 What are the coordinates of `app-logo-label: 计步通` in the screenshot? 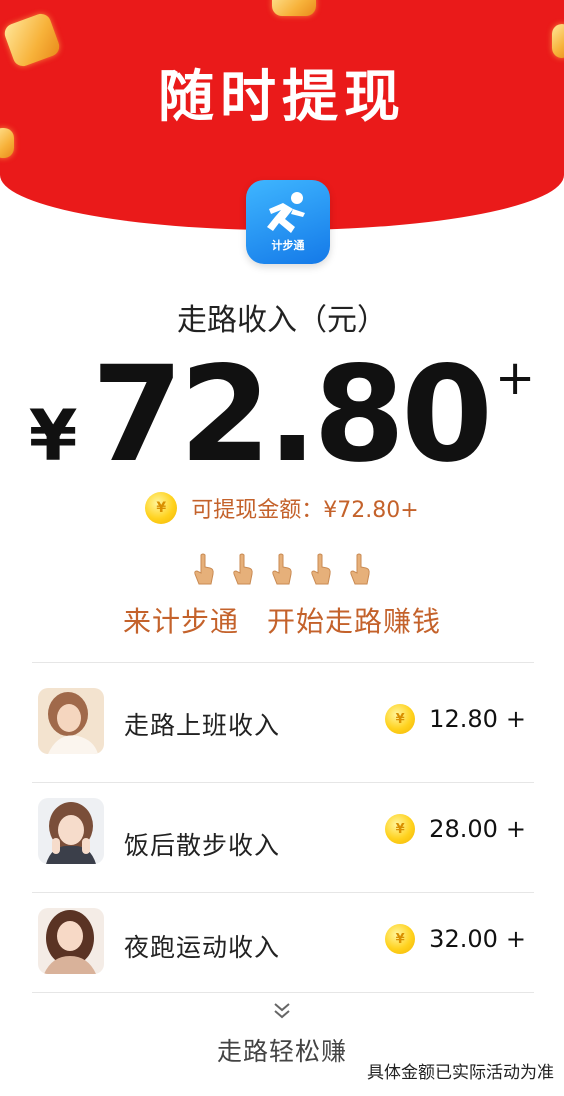 It's located at (288, 245).